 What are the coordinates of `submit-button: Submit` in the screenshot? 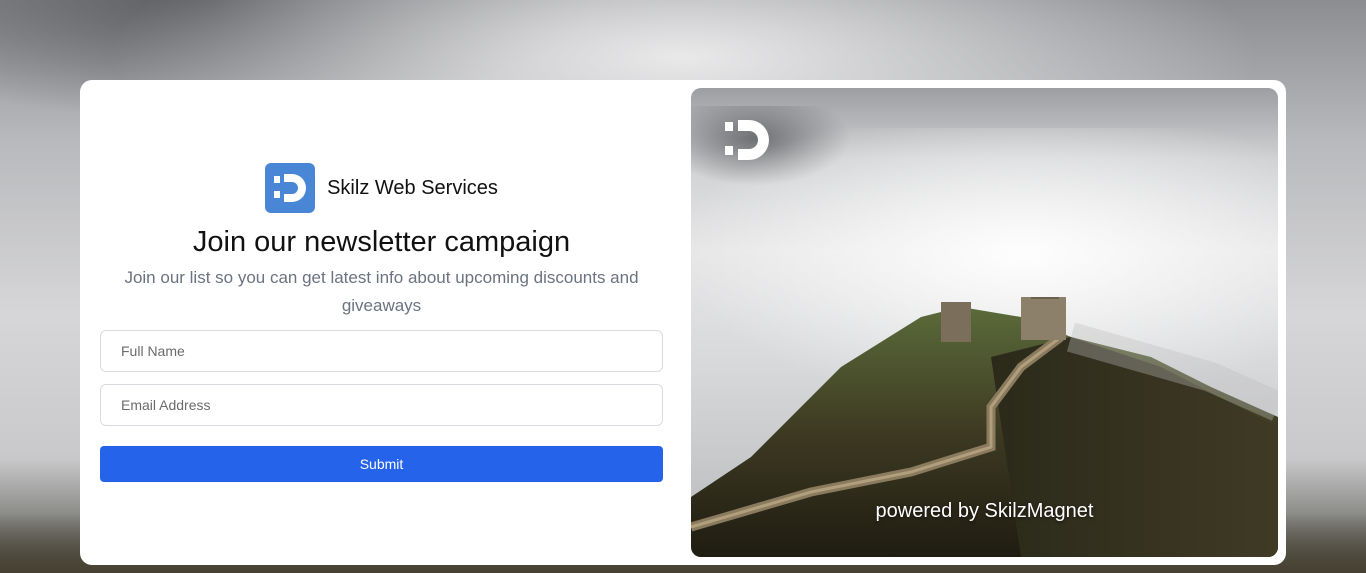 It's located at (381, 464).